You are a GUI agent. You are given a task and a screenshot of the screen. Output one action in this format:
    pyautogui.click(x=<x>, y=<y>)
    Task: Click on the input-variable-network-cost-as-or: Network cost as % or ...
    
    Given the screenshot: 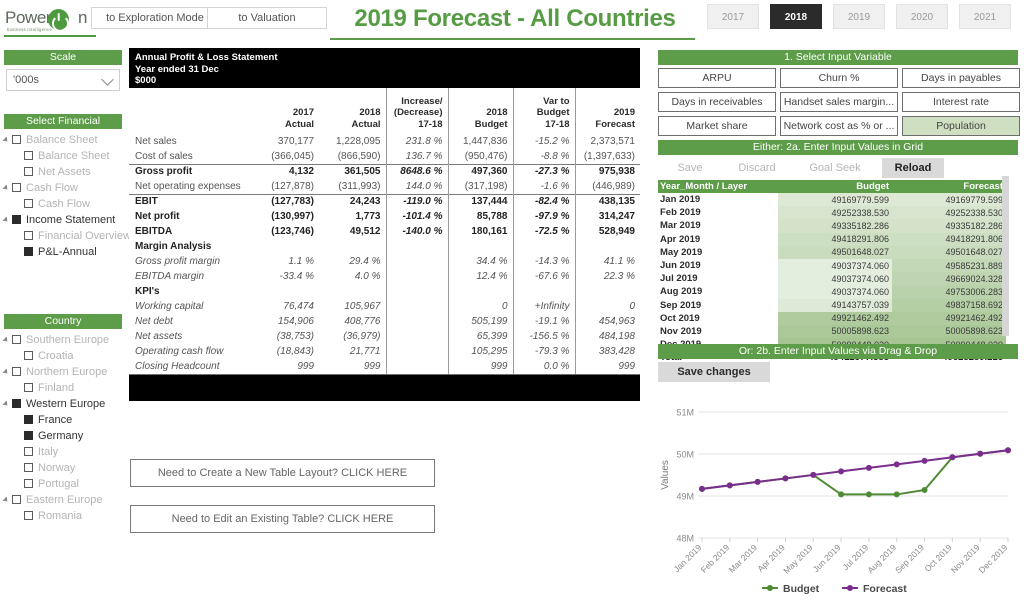 What is the action you would take?
    pyautogui.click(x=839, y=126)
    